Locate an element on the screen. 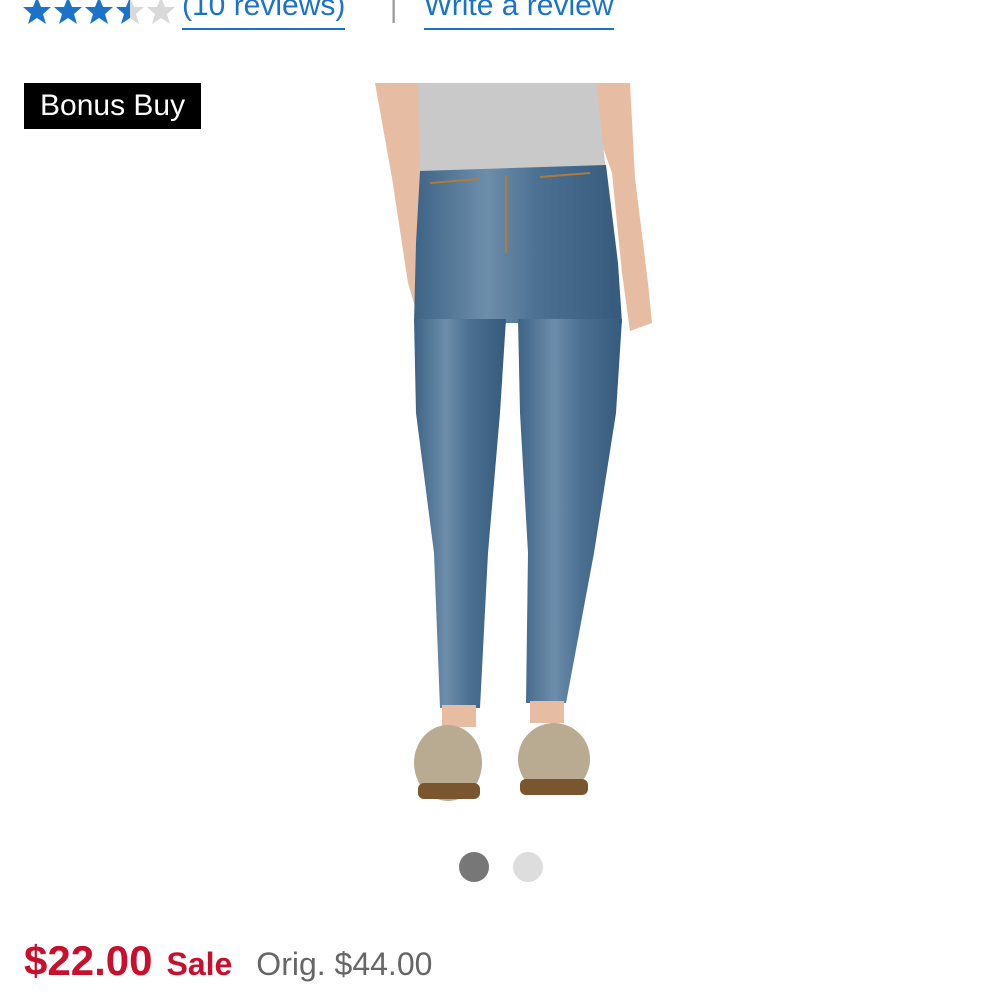  star-rating is located at coordinates (99, 13).